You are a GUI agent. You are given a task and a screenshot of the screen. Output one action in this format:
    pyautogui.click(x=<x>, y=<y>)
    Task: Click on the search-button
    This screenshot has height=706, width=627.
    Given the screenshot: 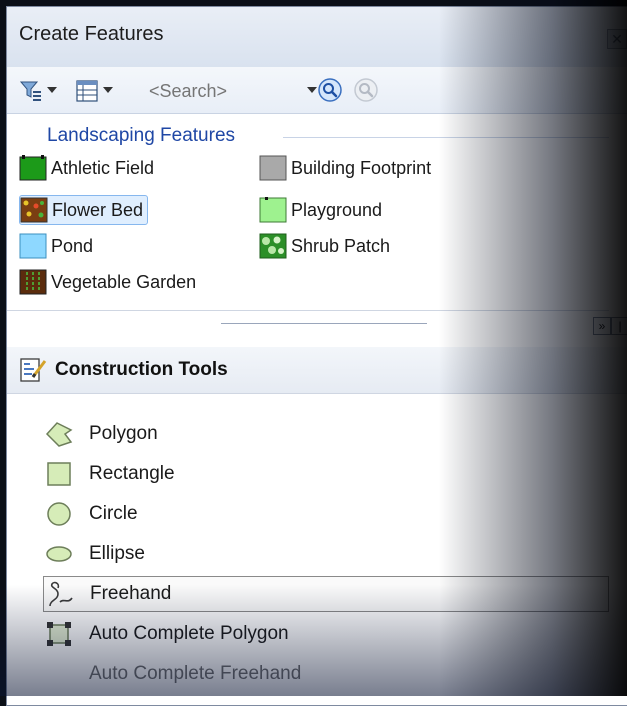 What is the action you would take?
    pyautogui.click(x=330, y=90)
    